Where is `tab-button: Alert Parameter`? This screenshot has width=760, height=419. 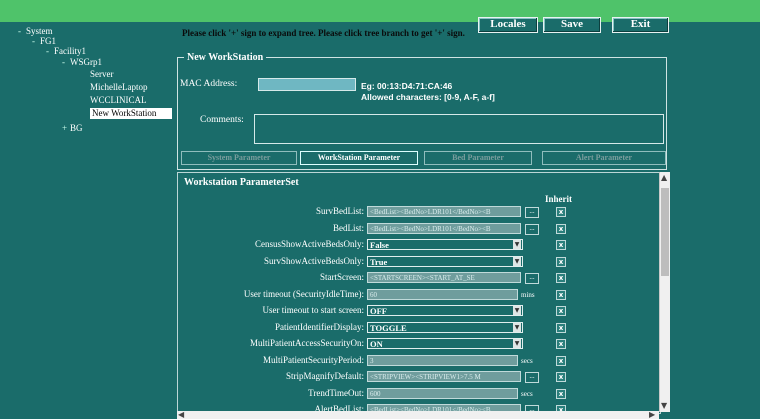 tab-button: Alert Parameter is located at coordinates (604, 158).